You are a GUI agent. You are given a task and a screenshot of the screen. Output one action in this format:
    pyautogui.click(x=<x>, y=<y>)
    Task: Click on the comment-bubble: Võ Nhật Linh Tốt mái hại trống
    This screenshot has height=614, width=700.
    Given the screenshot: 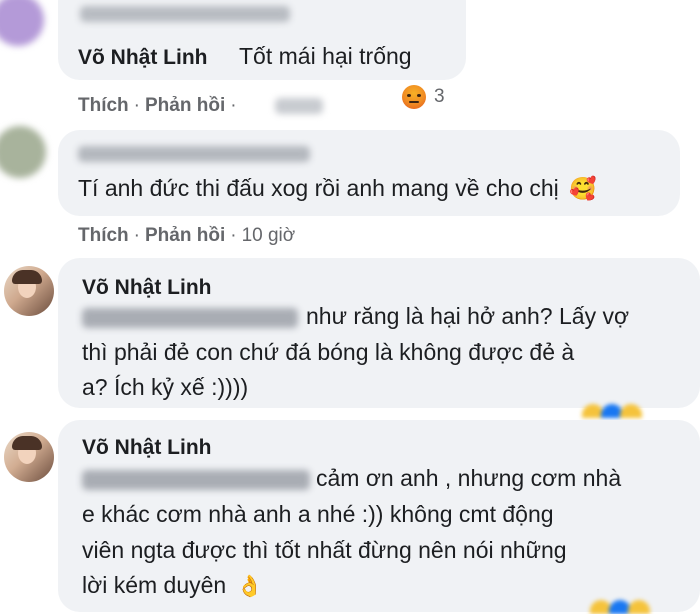 What is the action you would take?
    pyautogui.click(x=262, y=40)
    